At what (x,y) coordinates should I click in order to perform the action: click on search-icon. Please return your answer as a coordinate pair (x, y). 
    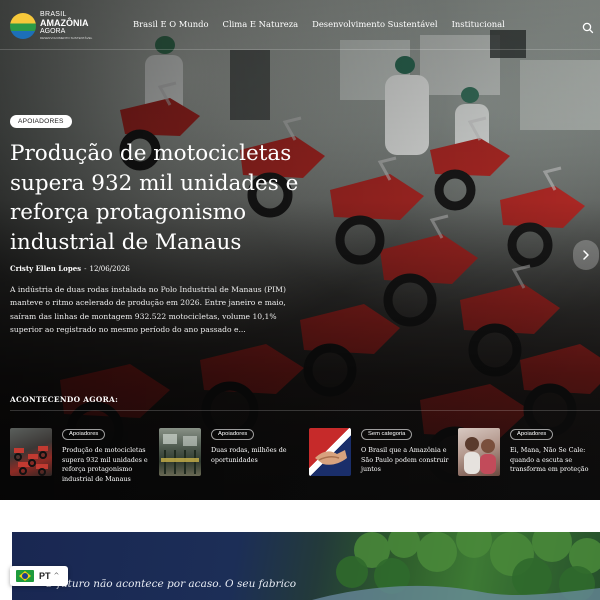
    Looking at the image, I should click on (588, 28).